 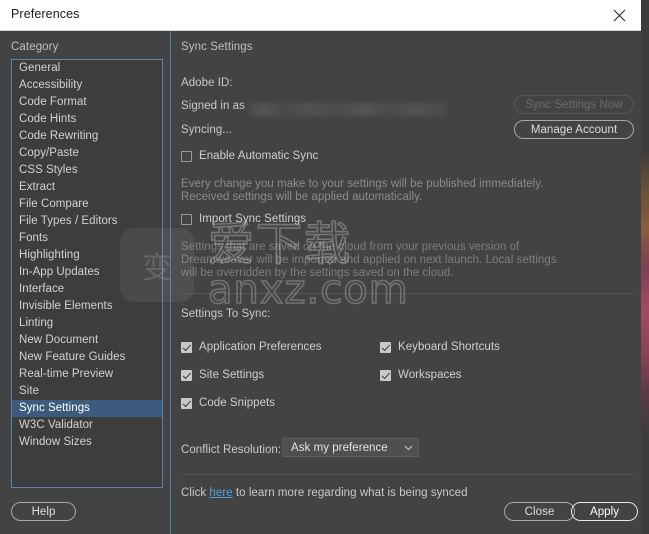 What do you see at coordinates (87, 187) in the screenshot?
I see `sidebar-item-extract: Extract` at bounding box center [87, 187].